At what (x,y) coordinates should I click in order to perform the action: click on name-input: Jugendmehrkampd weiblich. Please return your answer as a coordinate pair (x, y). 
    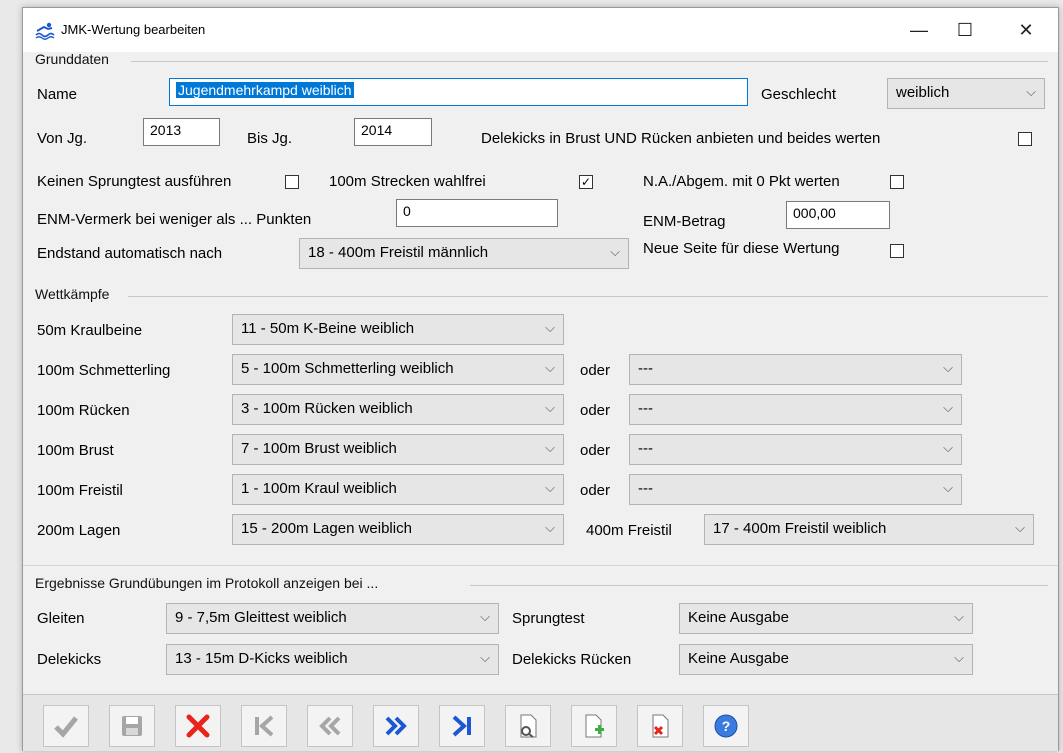
    Looking at the image, I should click on (458, 92).